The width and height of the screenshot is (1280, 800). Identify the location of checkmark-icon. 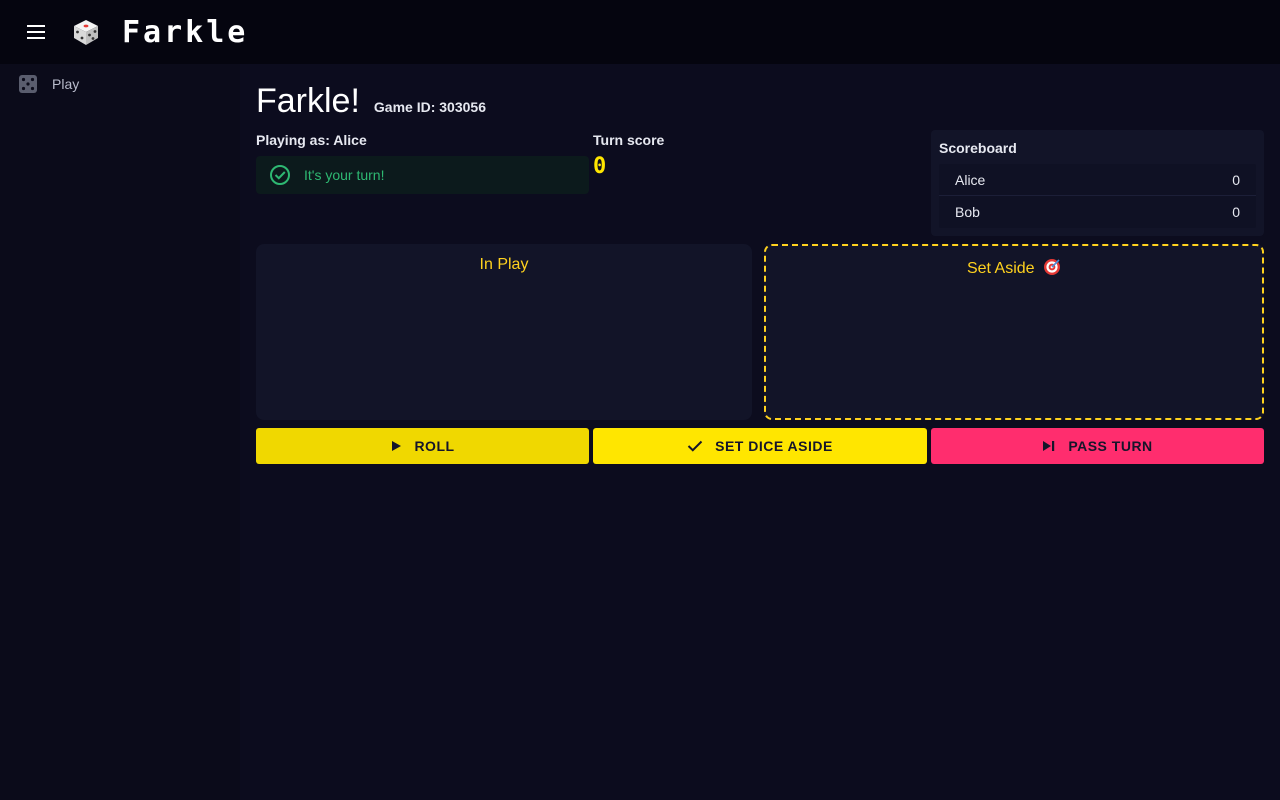
(695, 446).